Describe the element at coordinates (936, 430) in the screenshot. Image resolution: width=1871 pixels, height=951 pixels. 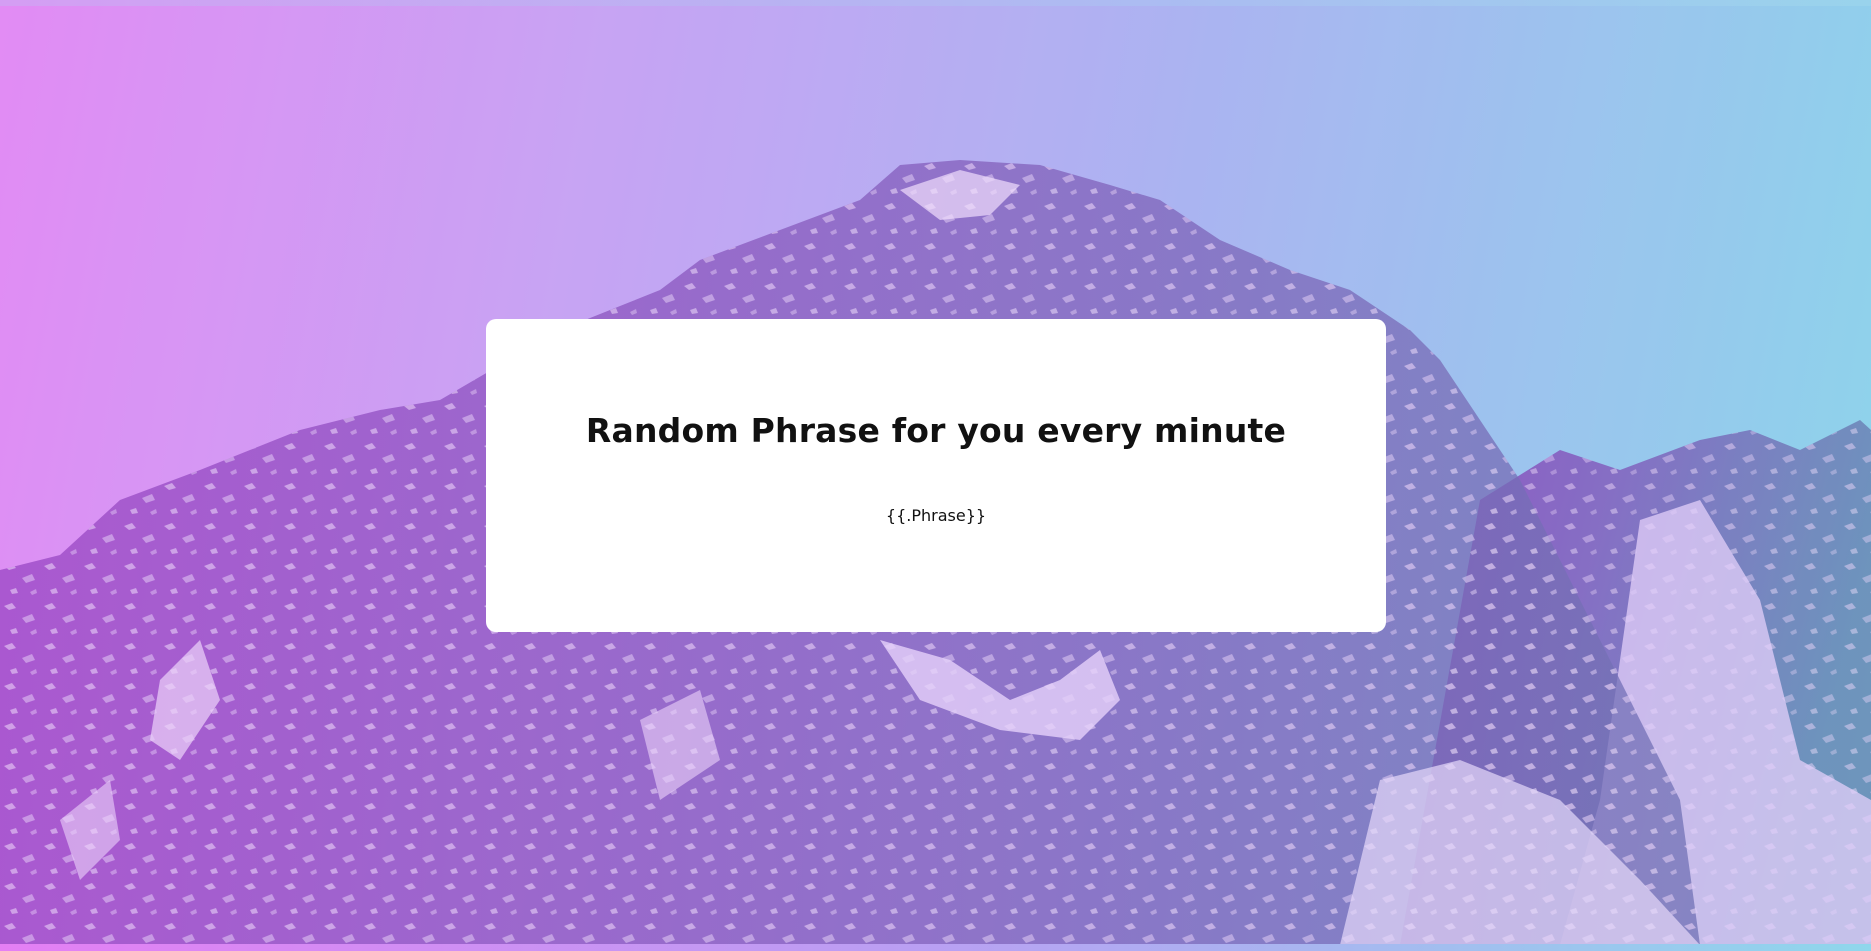
I see `card-title: Random Phrase for you every minute` at that location.